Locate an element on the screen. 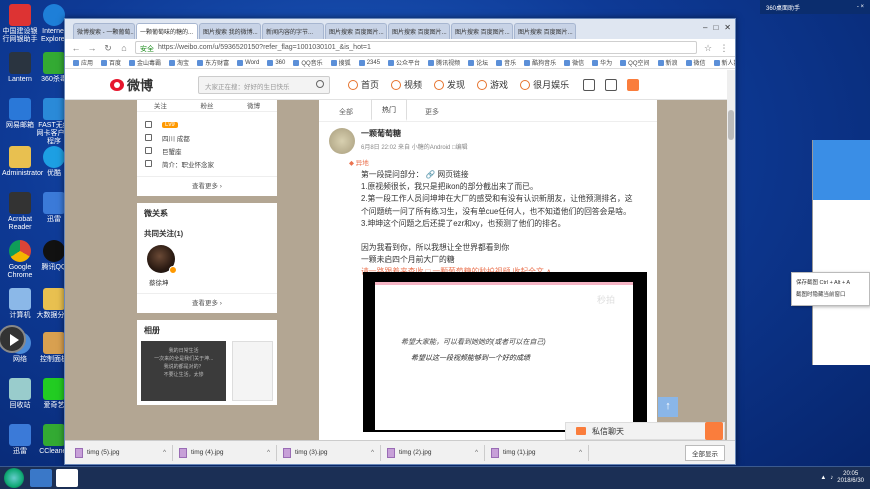 This screenshot has width=870, height=489. bookmark-item: QQ音乐 is located at coordinates (308, 62).